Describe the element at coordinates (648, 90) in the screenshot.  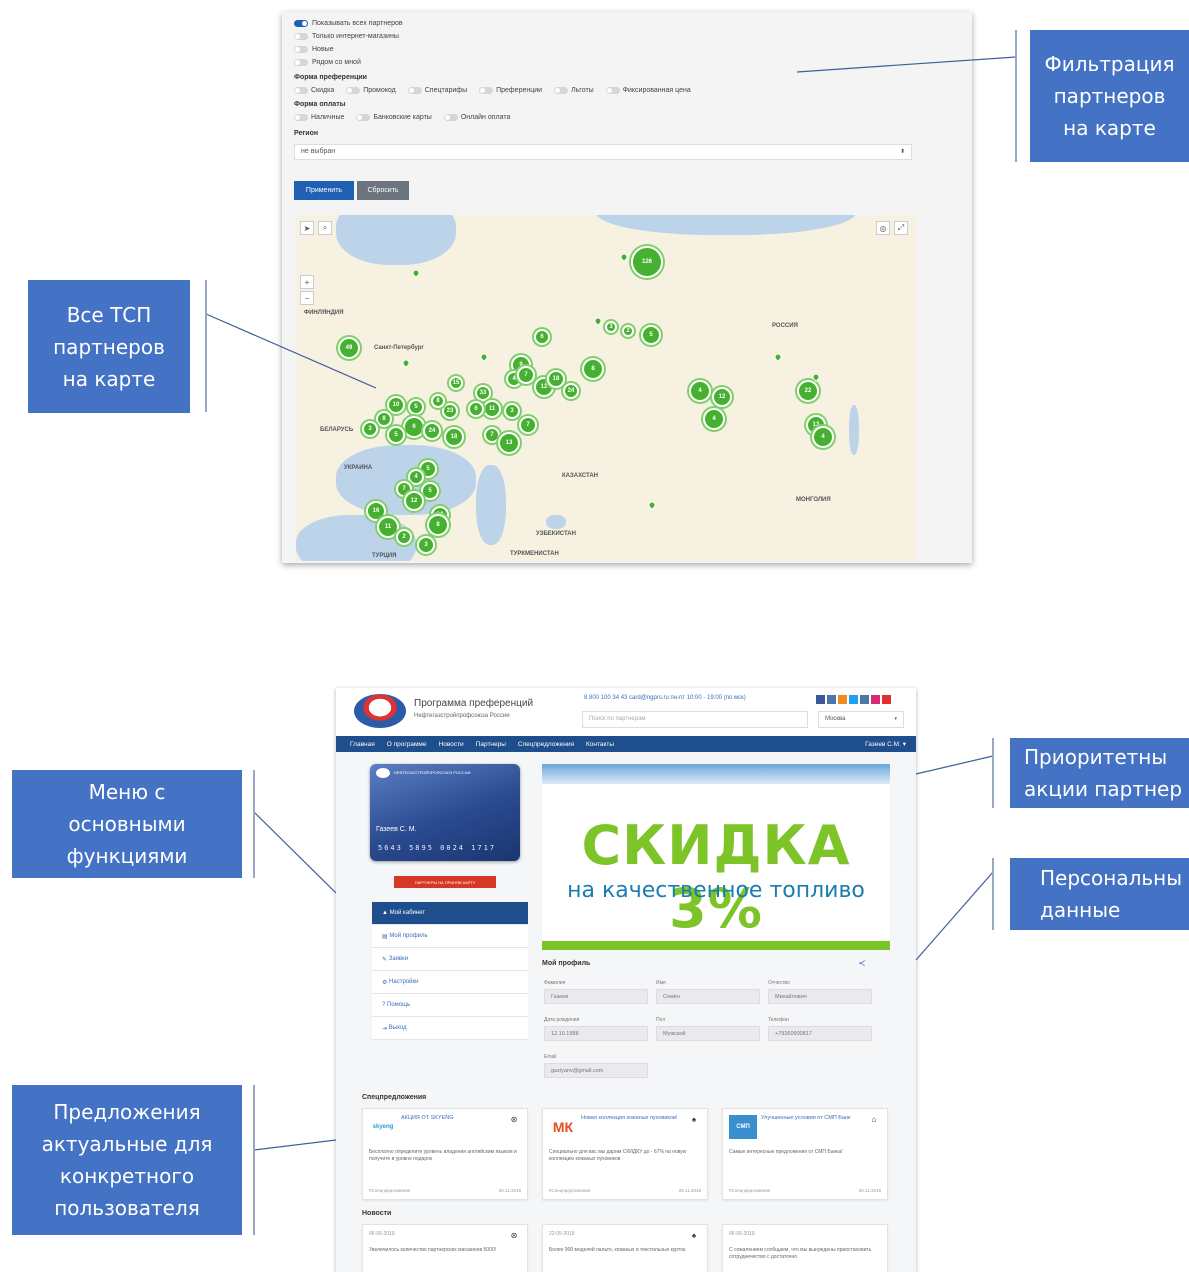
I see `pref-fixed-price: Фиксированная цена` at that location.